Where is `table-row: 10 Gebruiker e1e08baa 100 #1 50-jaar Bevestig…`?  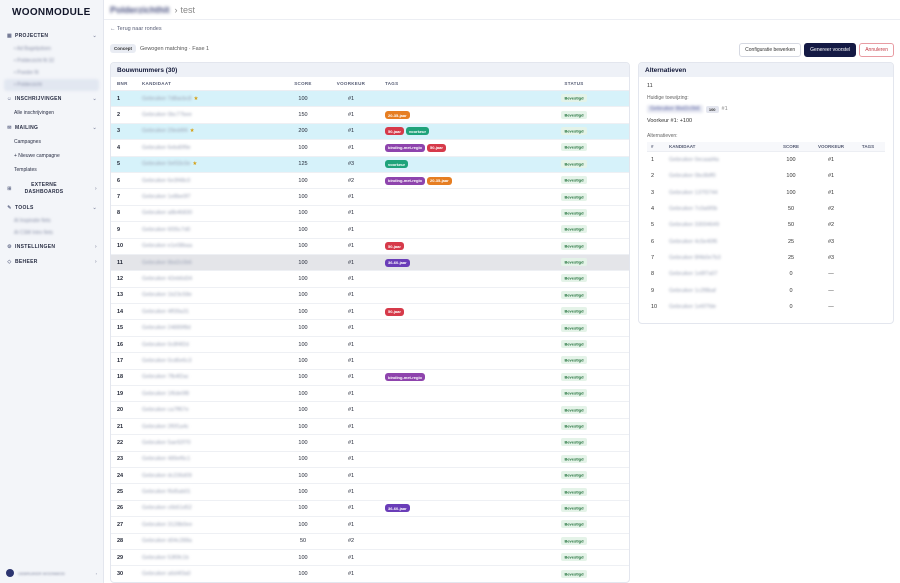
table-row: 10 Gebruiker e1e08baa 100 #1 50-jaar Bevestig… is located at coordinates (370, 247).